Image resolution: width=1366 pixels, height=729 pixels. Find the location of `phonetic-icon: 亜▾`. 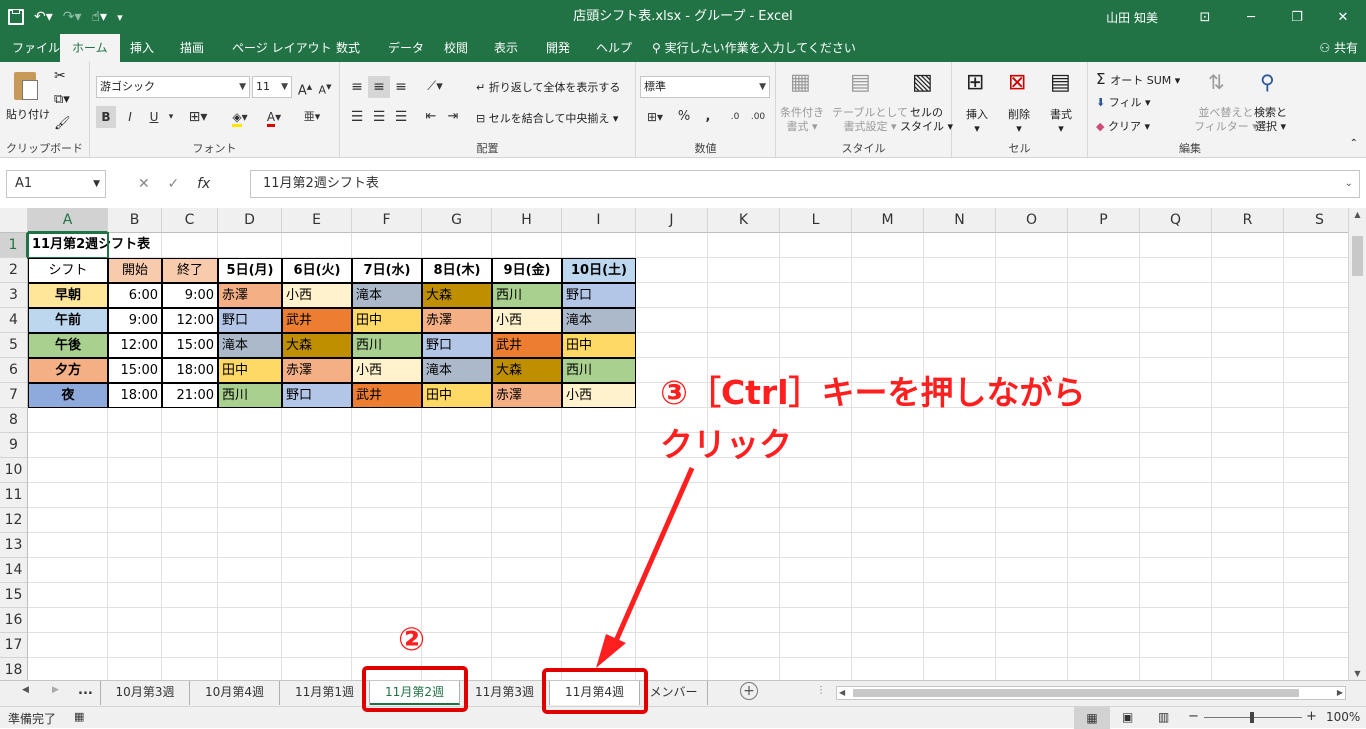

phonetic-icon: 亜▾ is located at coordinates (312, 117).